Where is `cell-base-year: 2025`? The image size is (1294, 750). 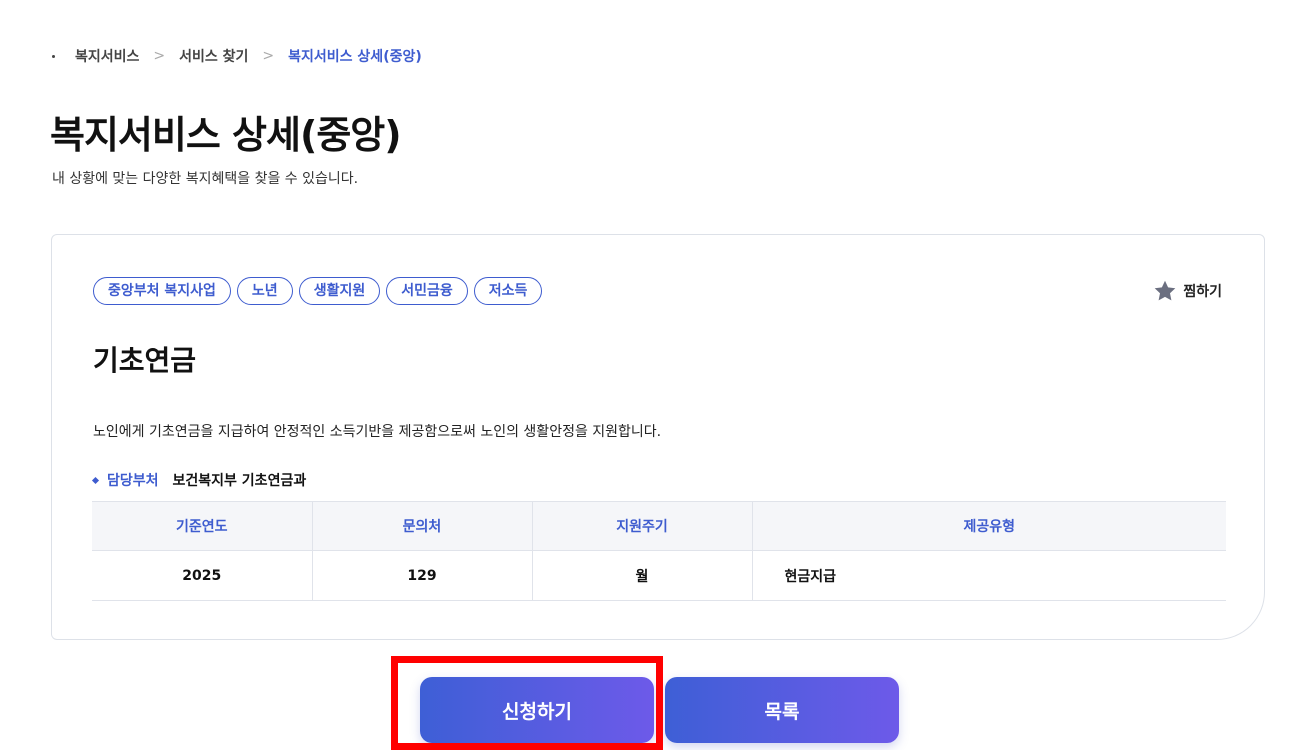
cell-base-year: 2025 is located at coordinates (202, 575).